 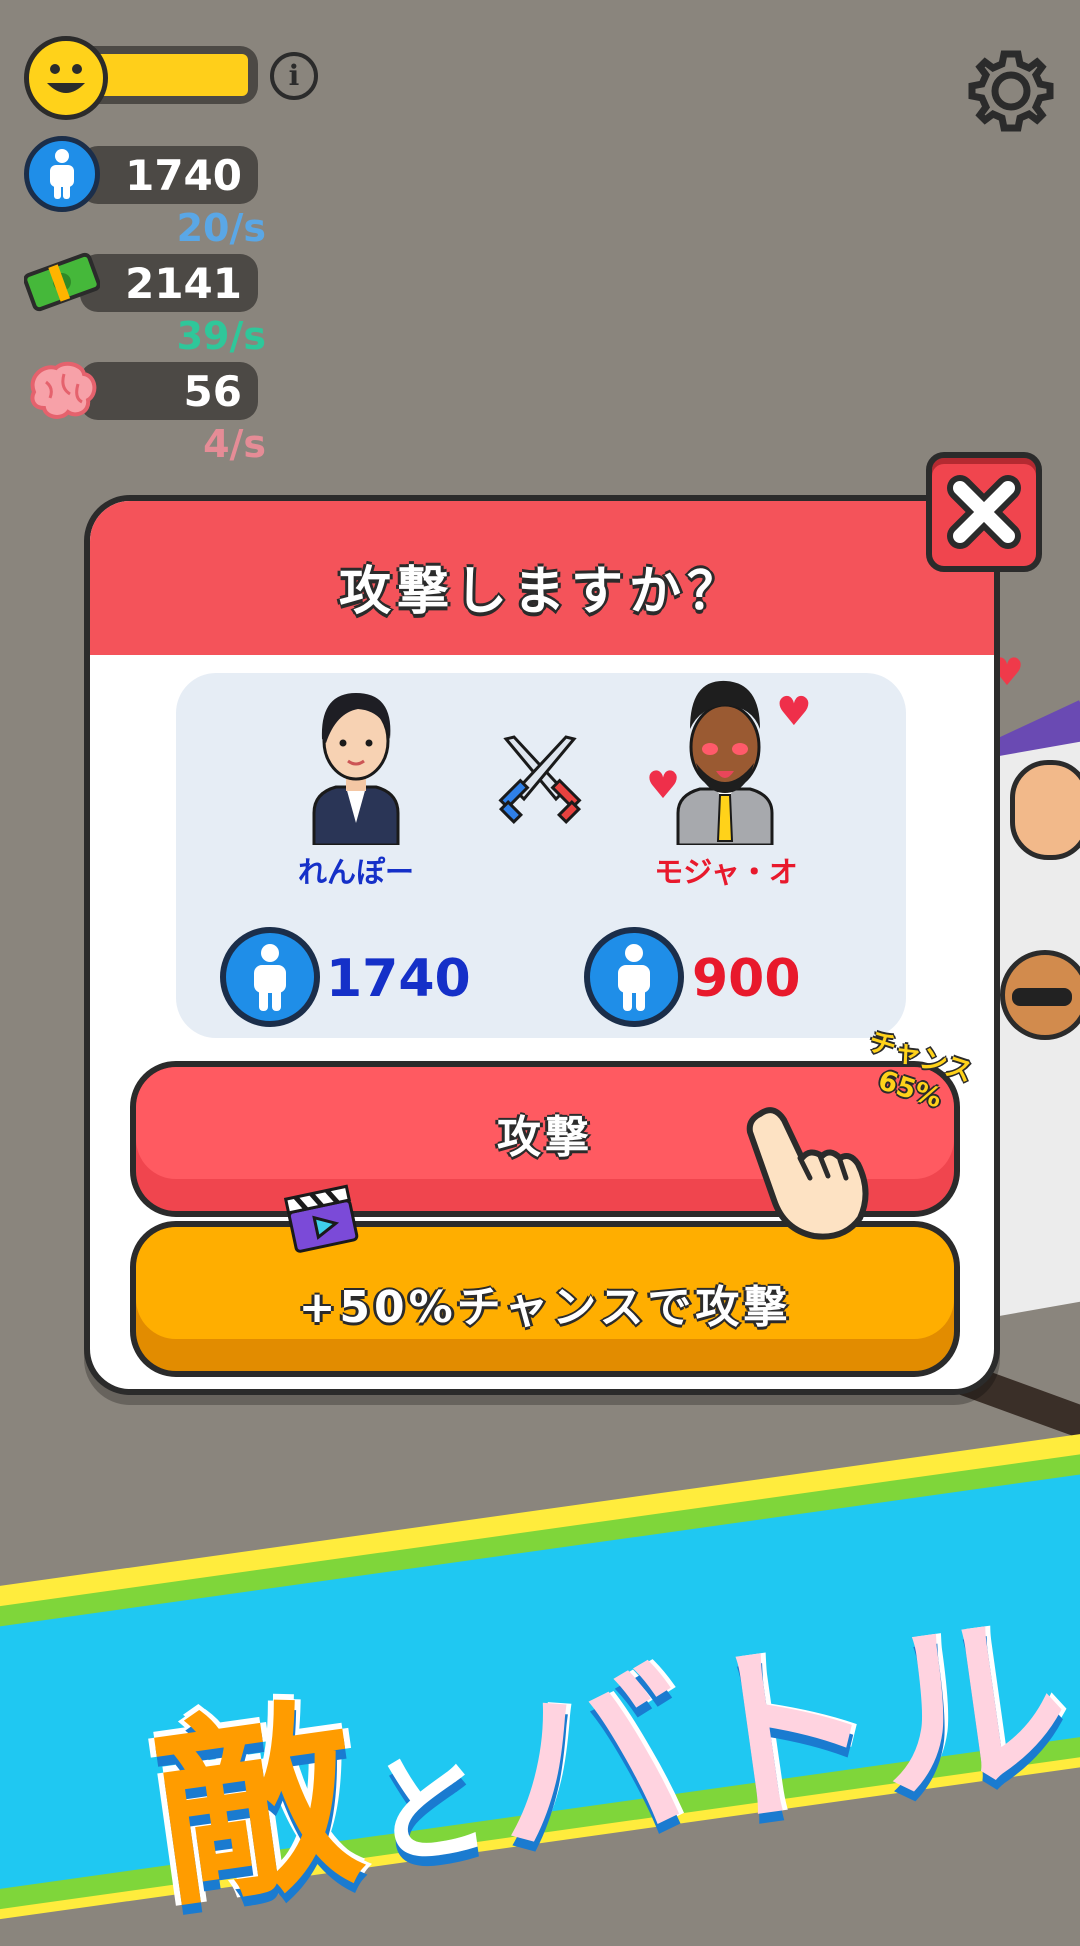 I want to click on enemy-avatar, so click(x=725, y=760).